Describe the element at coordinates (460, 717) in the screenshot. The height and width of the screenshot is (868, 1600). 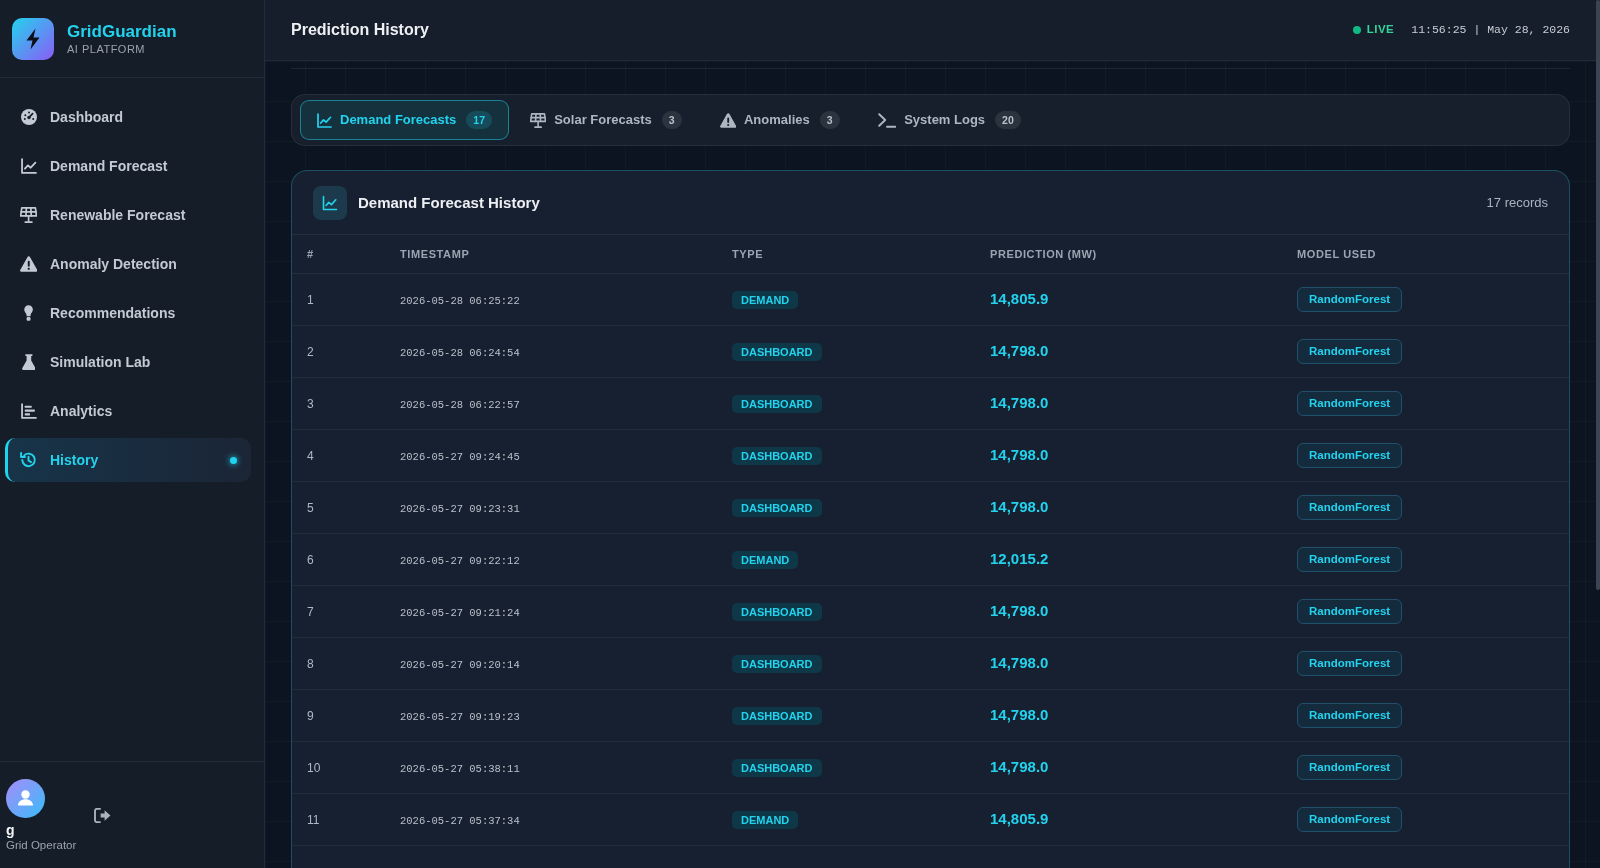
I see `timestamp-text: 2026-05-27 09:19:23` at that location.